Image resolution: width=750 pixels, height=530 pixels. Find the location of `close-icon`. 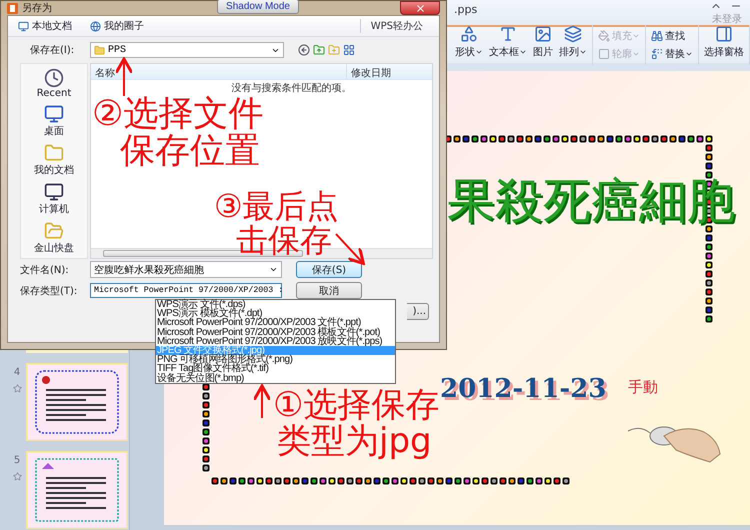

close-icon is located at coordinates (420, 8).